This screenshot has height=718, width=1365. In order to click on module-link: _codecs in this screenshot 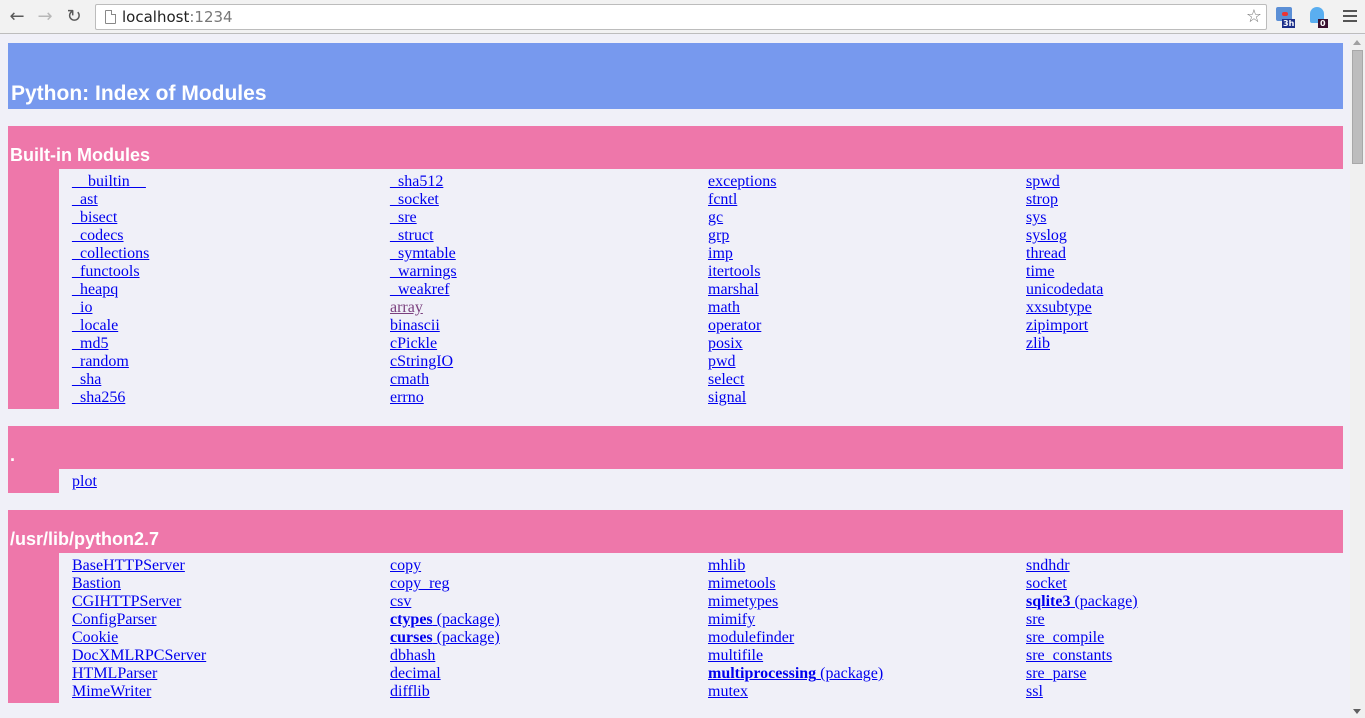, I will do `click(231, 236)`.